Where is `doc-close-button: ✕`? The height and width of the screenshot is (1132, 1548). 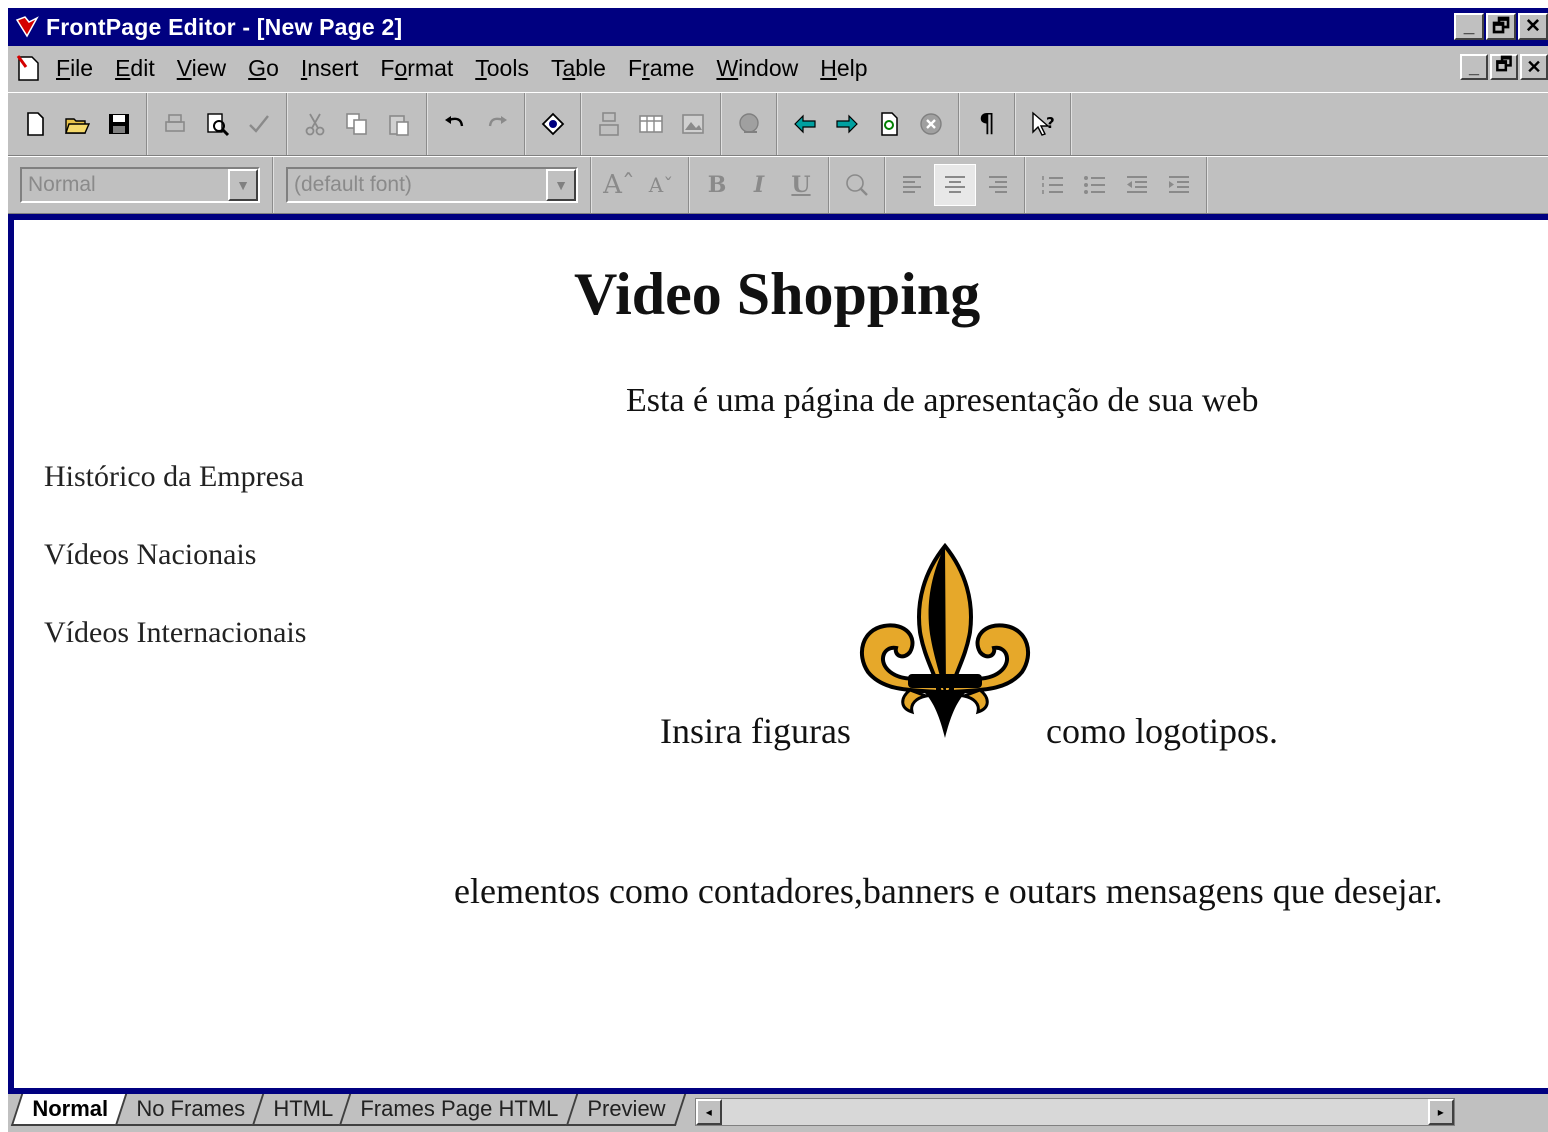
doc-close-button: ✕ is located at coordinates (1534, 67).